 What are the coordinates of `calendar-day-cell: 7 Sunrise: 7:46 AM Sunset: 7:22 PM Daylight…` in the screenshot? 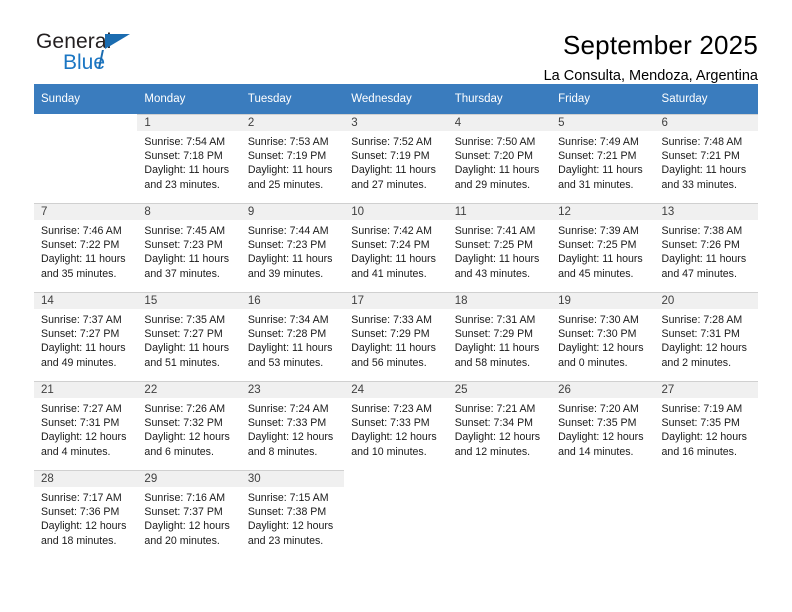 It's located at (86, 247).